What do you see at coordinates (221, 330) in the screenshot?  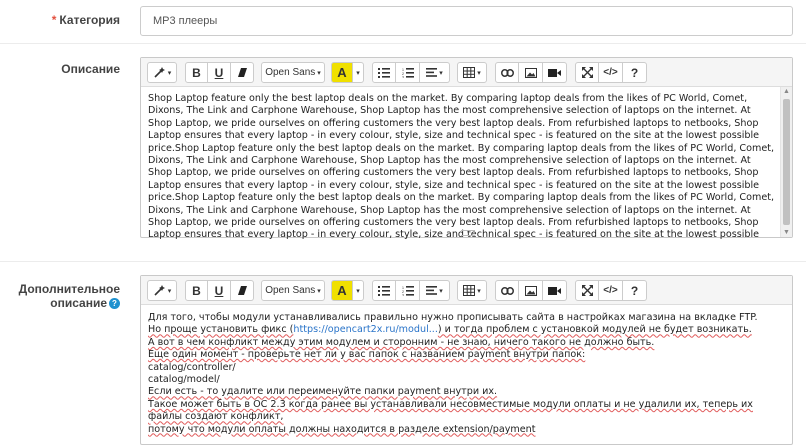 I see `line-text: Но проще установить фикс (` at bounding box center [221, 330].